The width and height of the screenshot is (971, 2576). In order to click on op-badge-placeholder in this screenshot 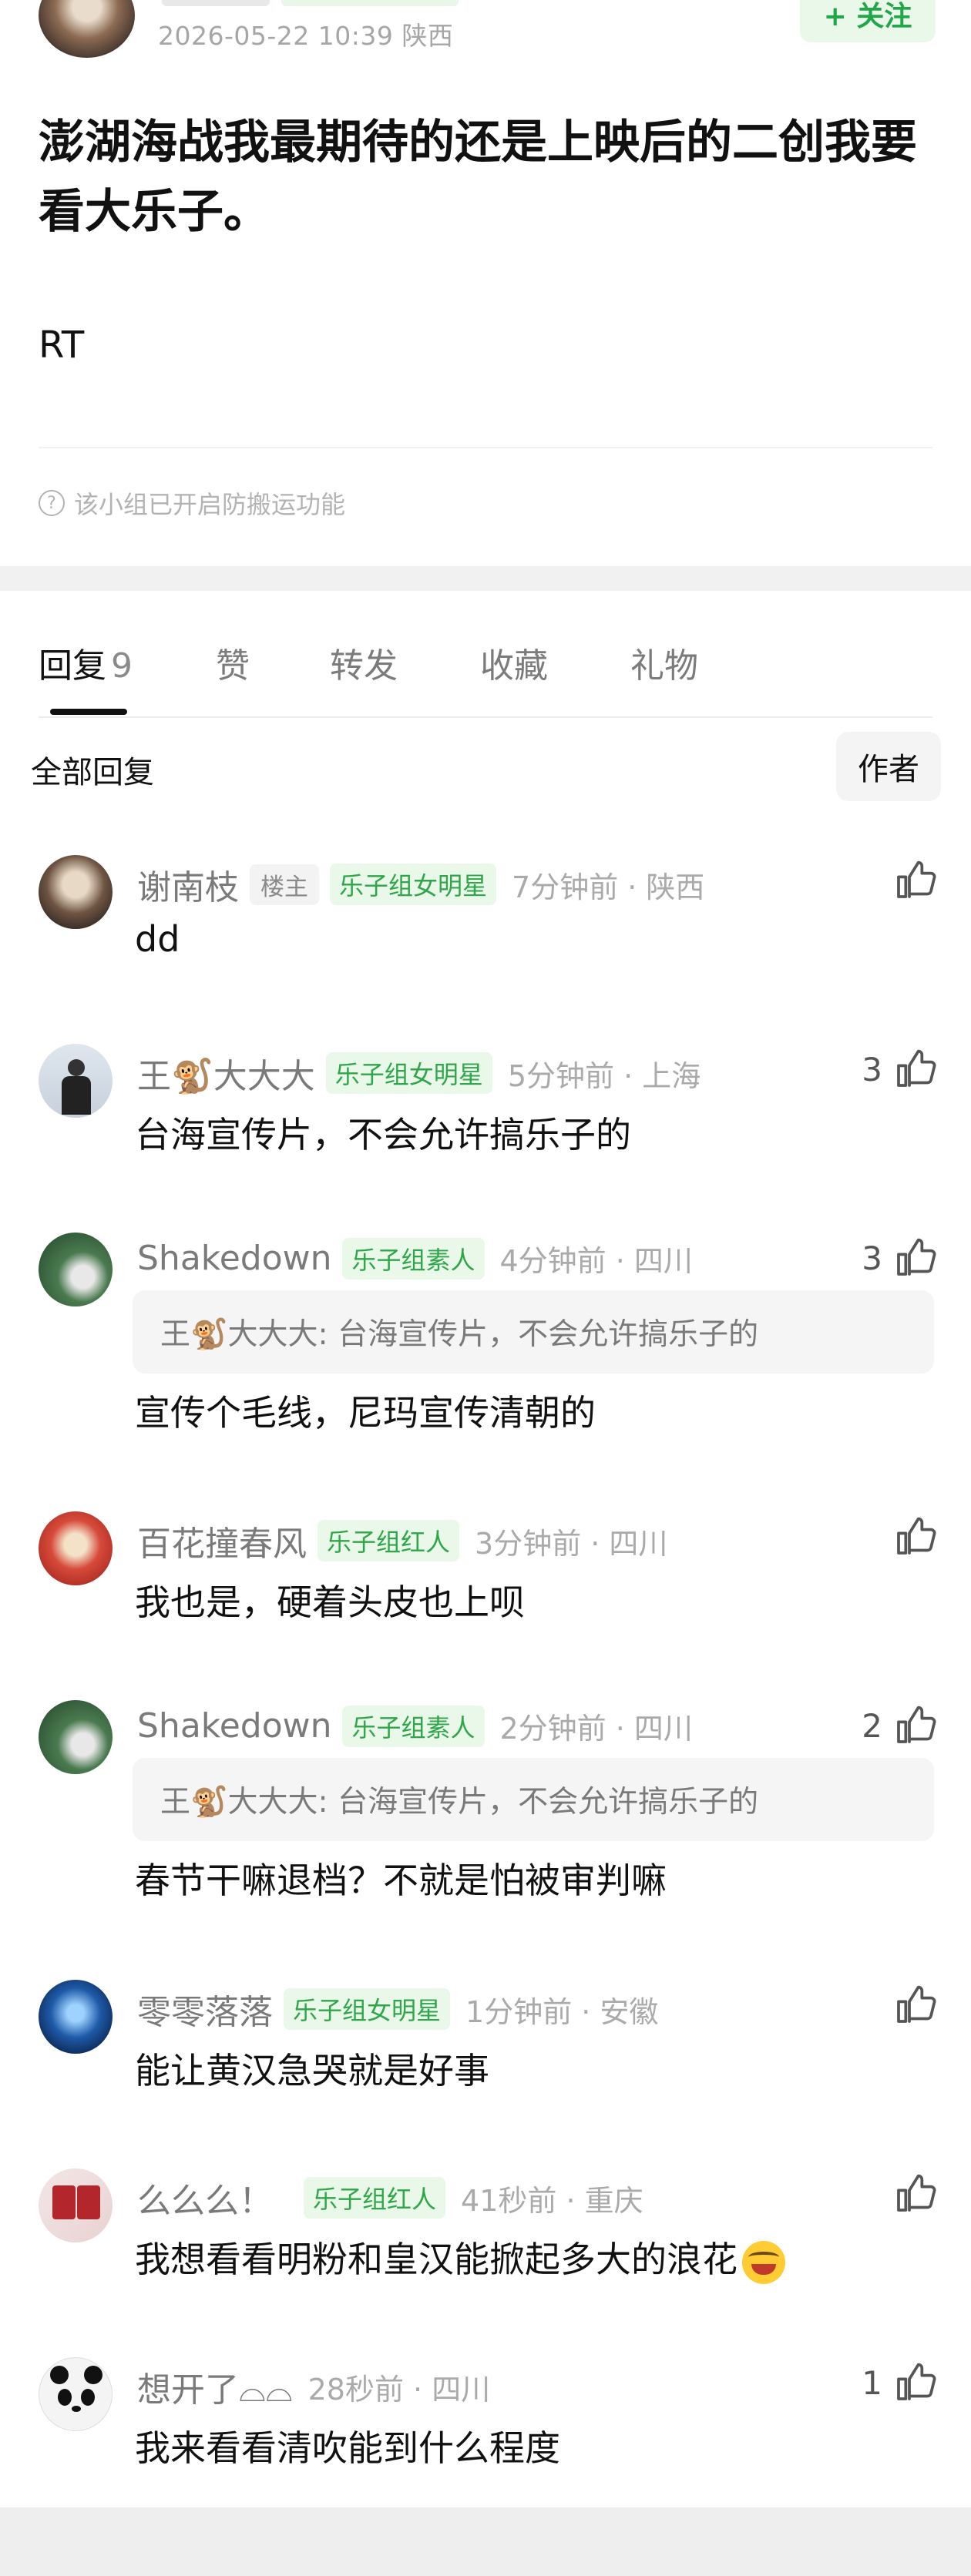, I will do `click(370, 3)`.